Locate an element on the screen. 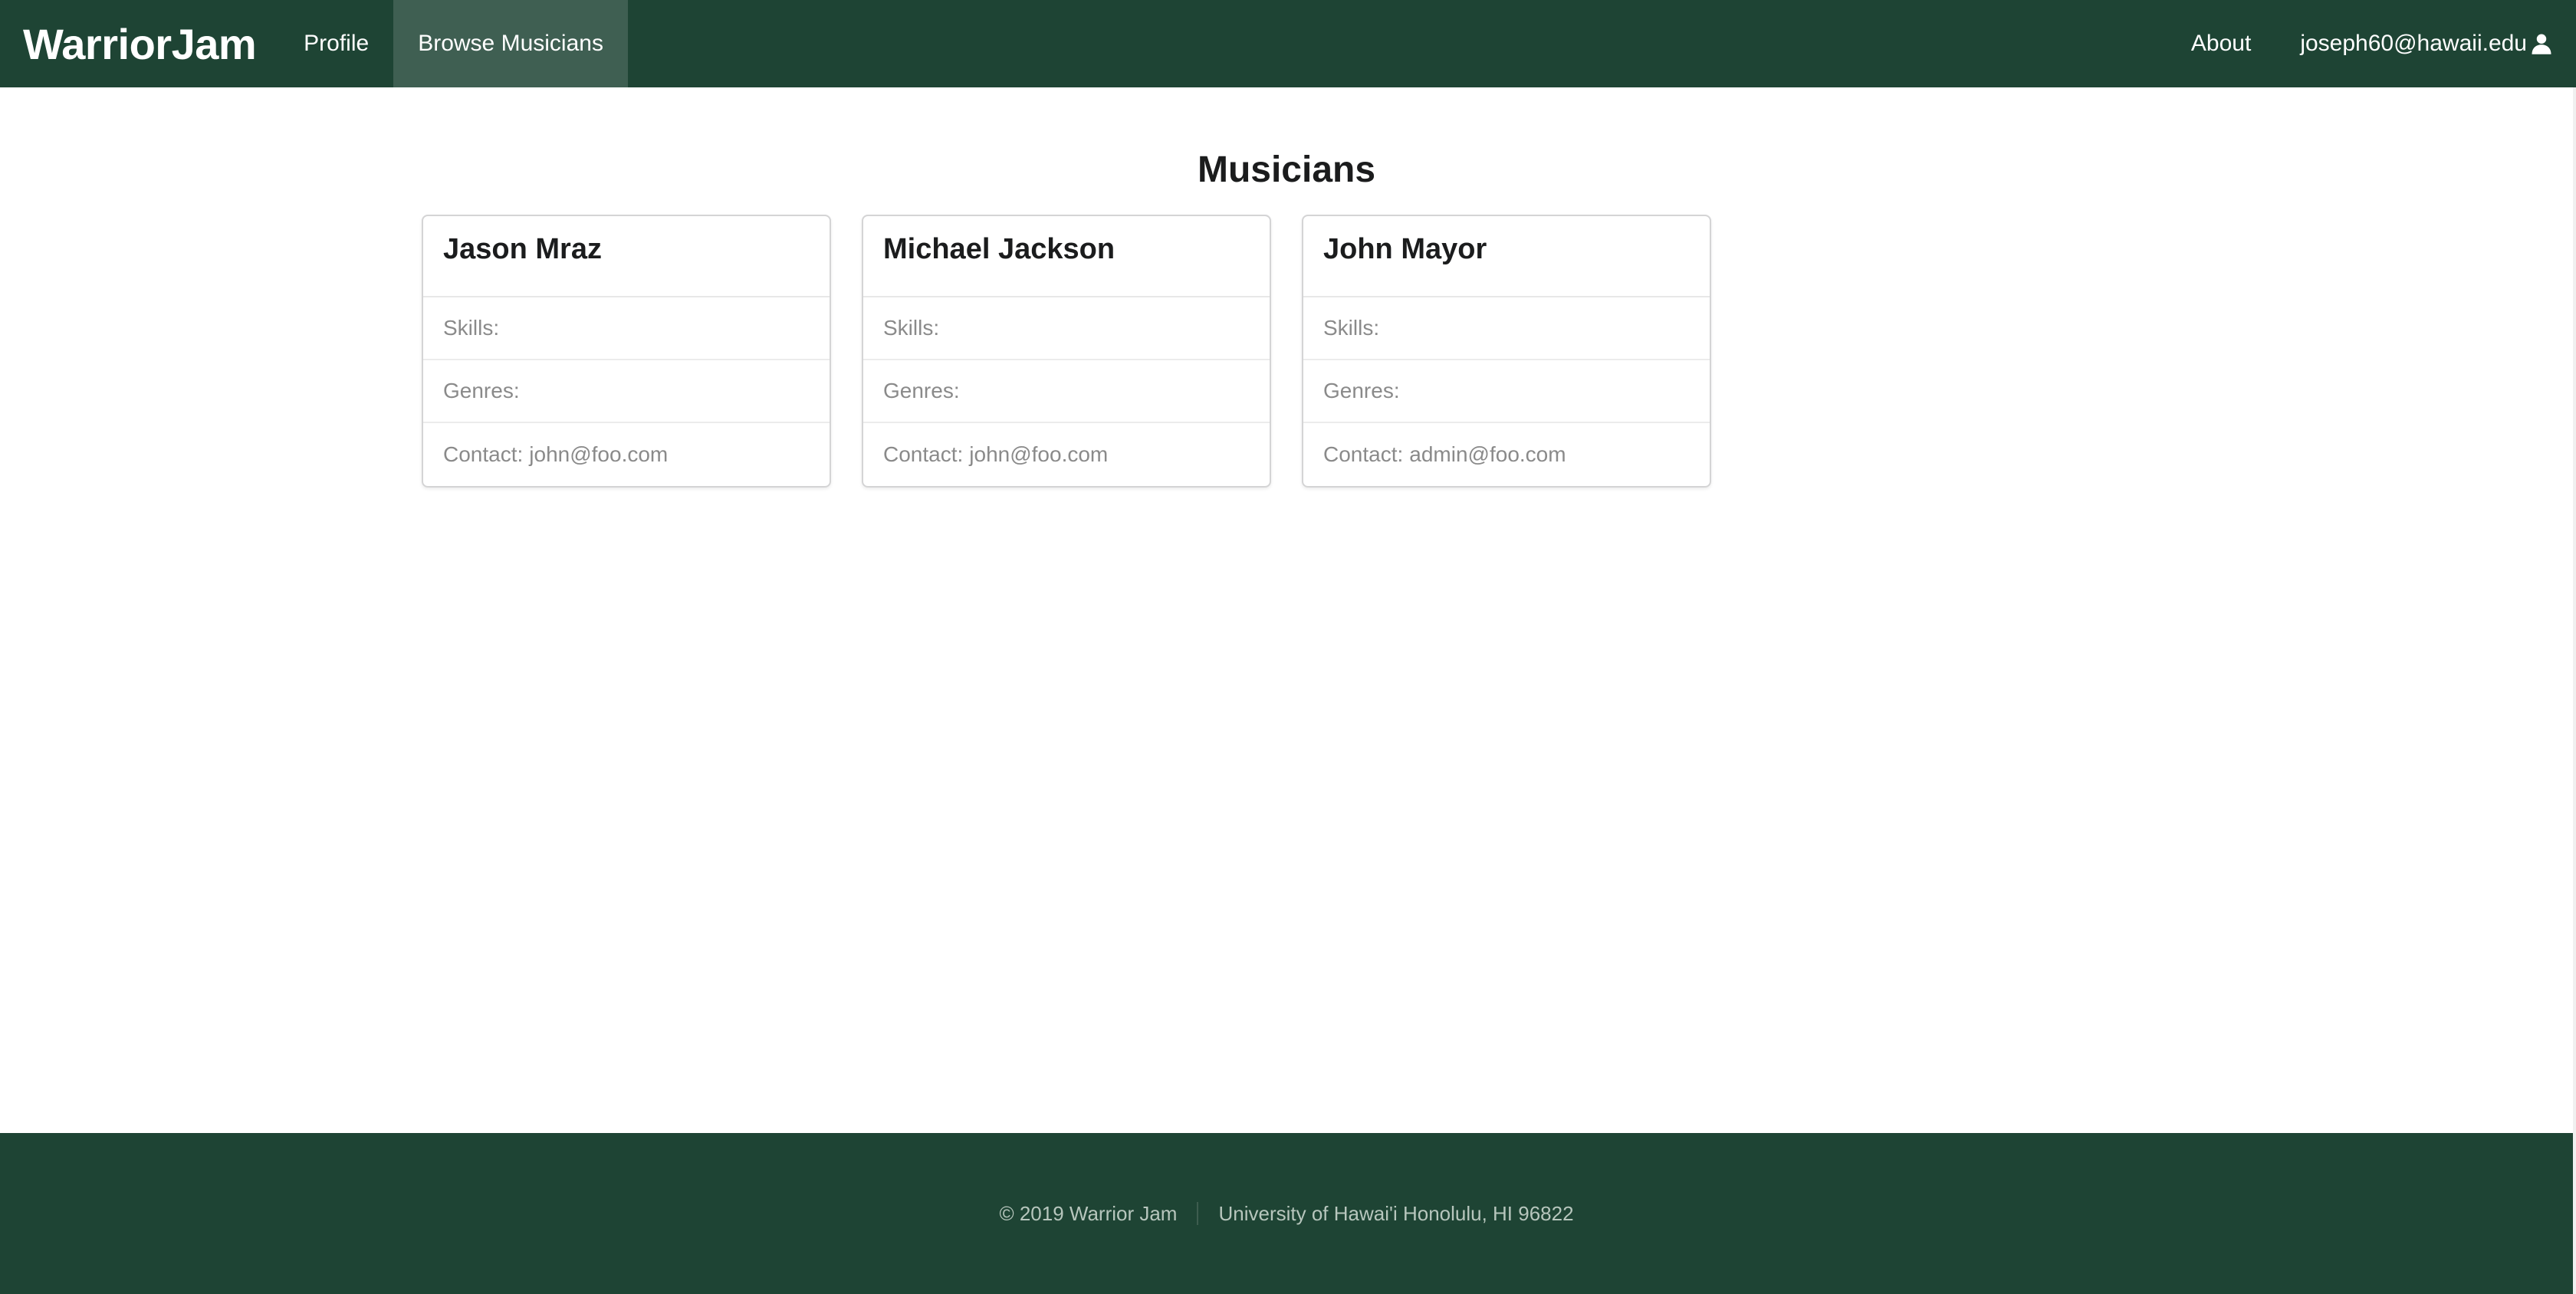 This screenshot has width=2576, height=1294. navbar-right: About joseph60@hawaii.edu is located at coordinates (2372, 43).